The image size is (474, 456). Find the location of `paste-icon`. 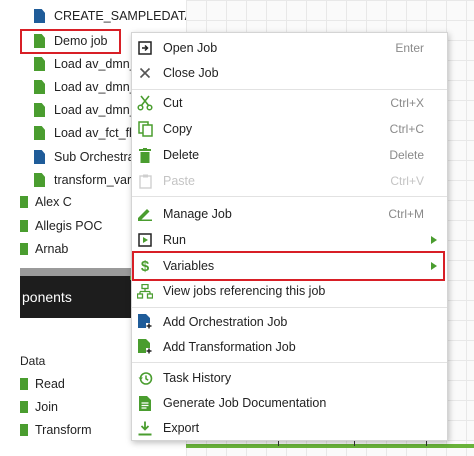

paste-icon is located at coordinates (145, 181).